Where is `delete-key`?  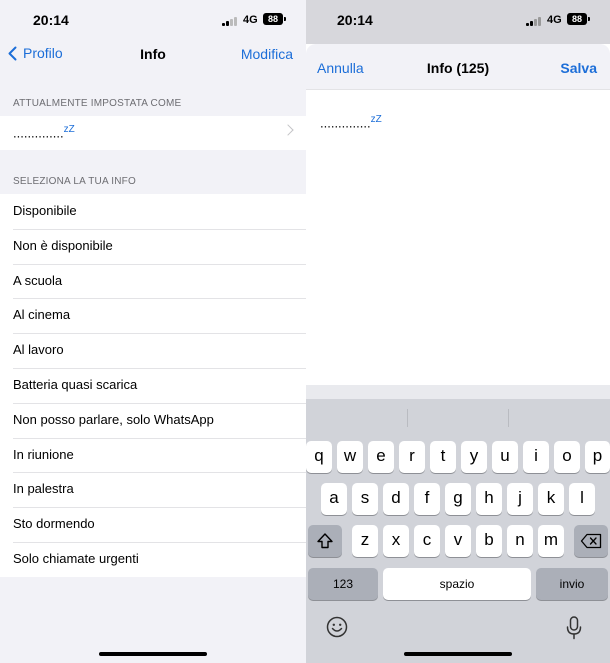
delete-key is located at coordinates (591, 541).